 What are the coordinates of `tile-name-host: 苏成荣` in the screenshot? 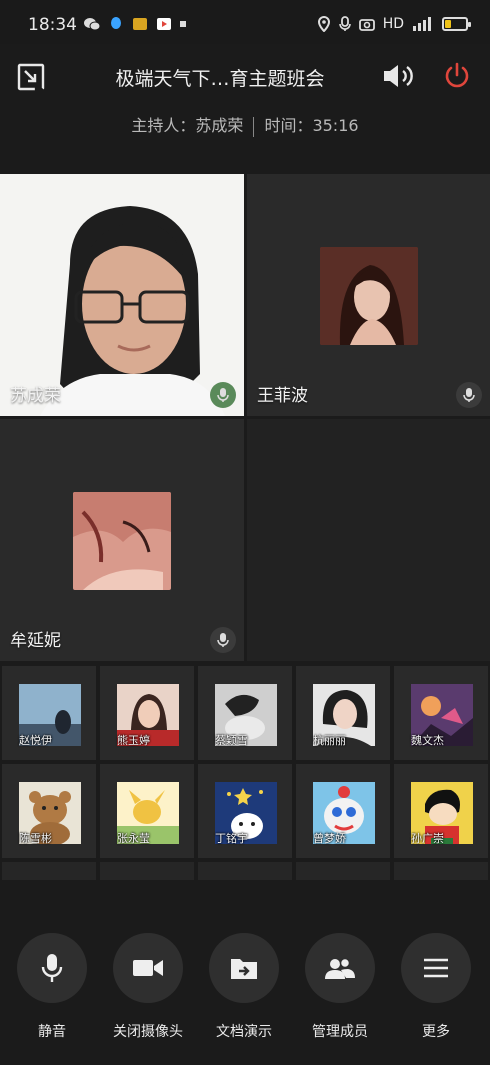 It's located at (35, 396).